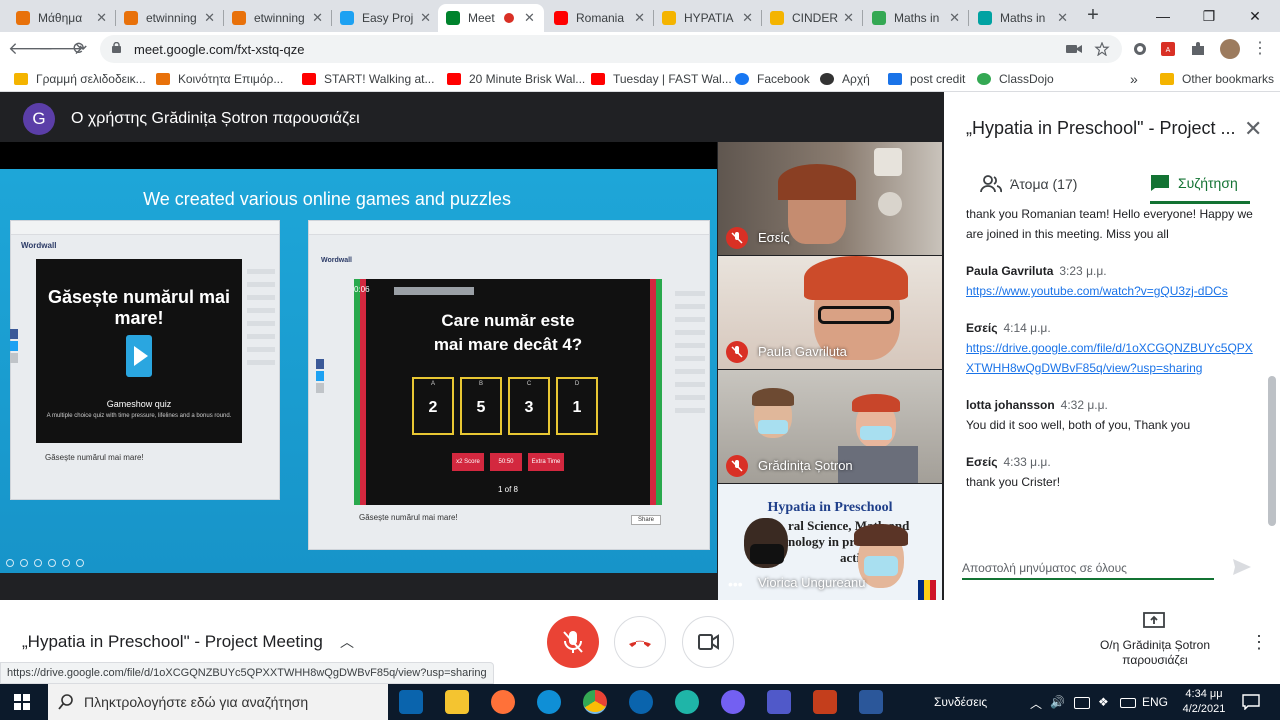  What do you see at coordinates (1163, 16) in the screenshot?
I see `minimize-button: —` at bounding box center [1163, 16].